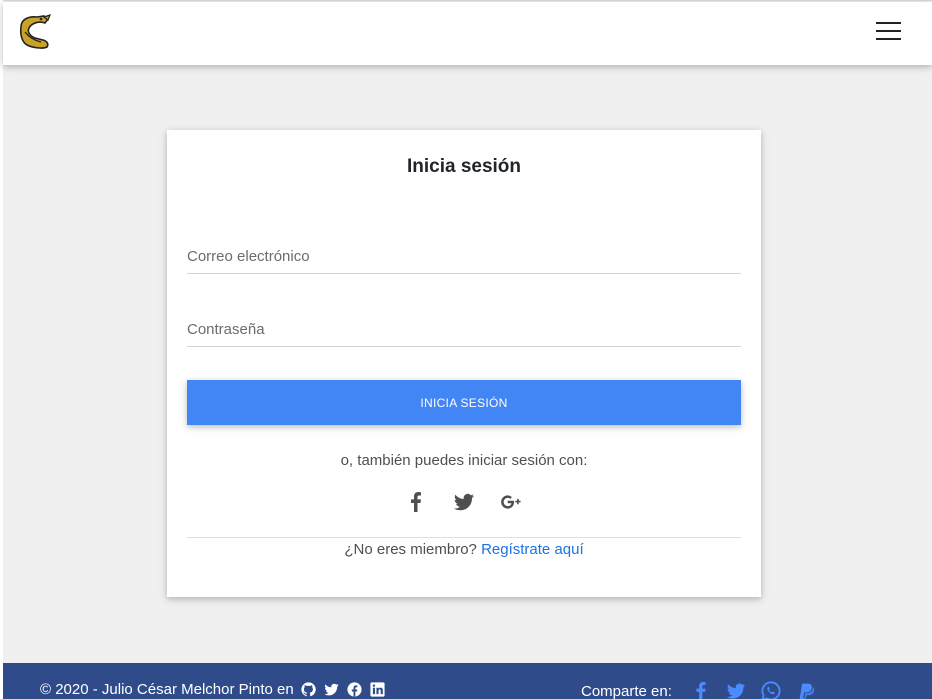 This screenshot has height=699, width=932. Describe the element at coordinates (464, 402) in the screenshot. I see `login-button: INICIA SESIÓN` at that location.